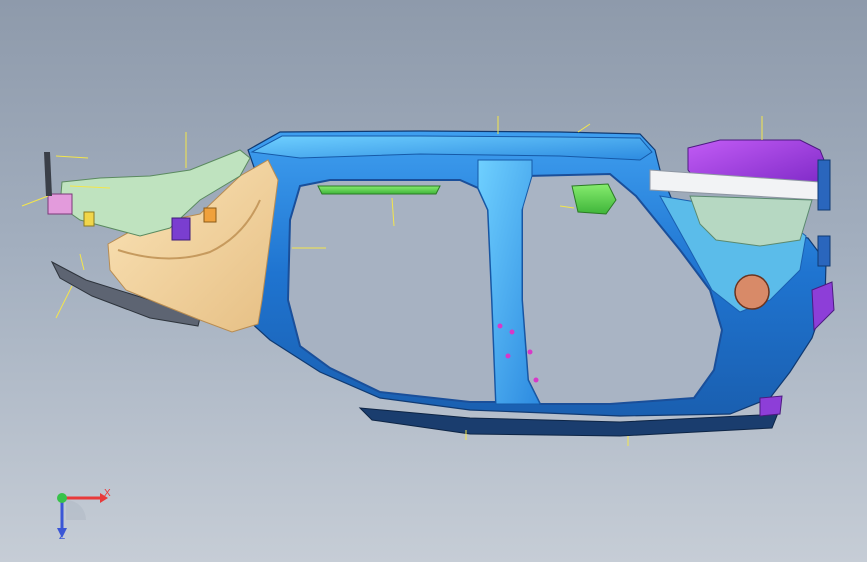  What do you see at coordinates (83, 513) in the screenshot?
I see `coordinate-triad: X Z` at bounding box center [83, 513].